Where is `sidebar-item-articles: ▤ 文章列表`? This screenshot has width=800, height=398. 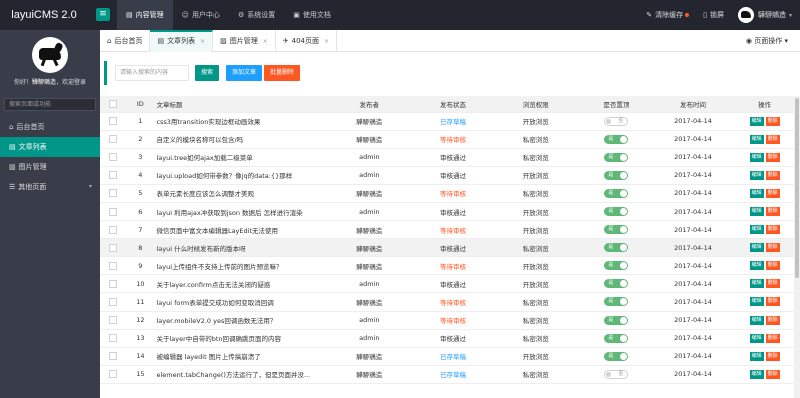 sidebar-item-articles: ▤ 文章列表 is located at coordinates (50, 147).